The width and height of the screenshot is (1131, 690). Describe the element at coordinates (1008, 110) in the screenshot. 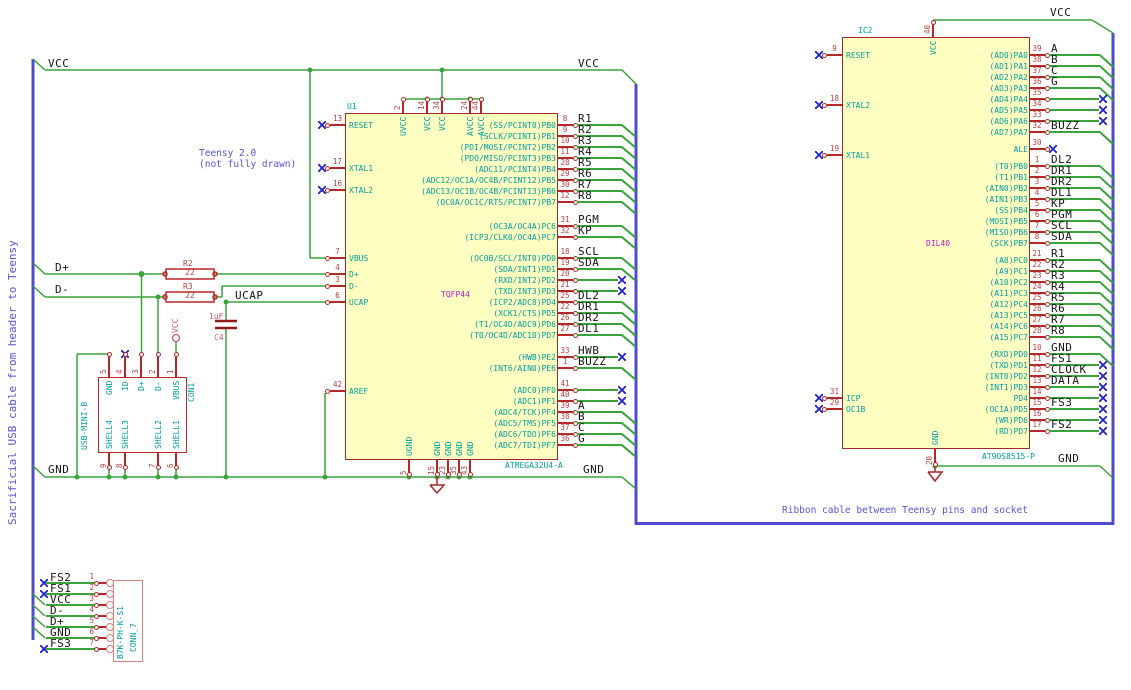

I see `pin-name: (AD5)PA5` at that location.